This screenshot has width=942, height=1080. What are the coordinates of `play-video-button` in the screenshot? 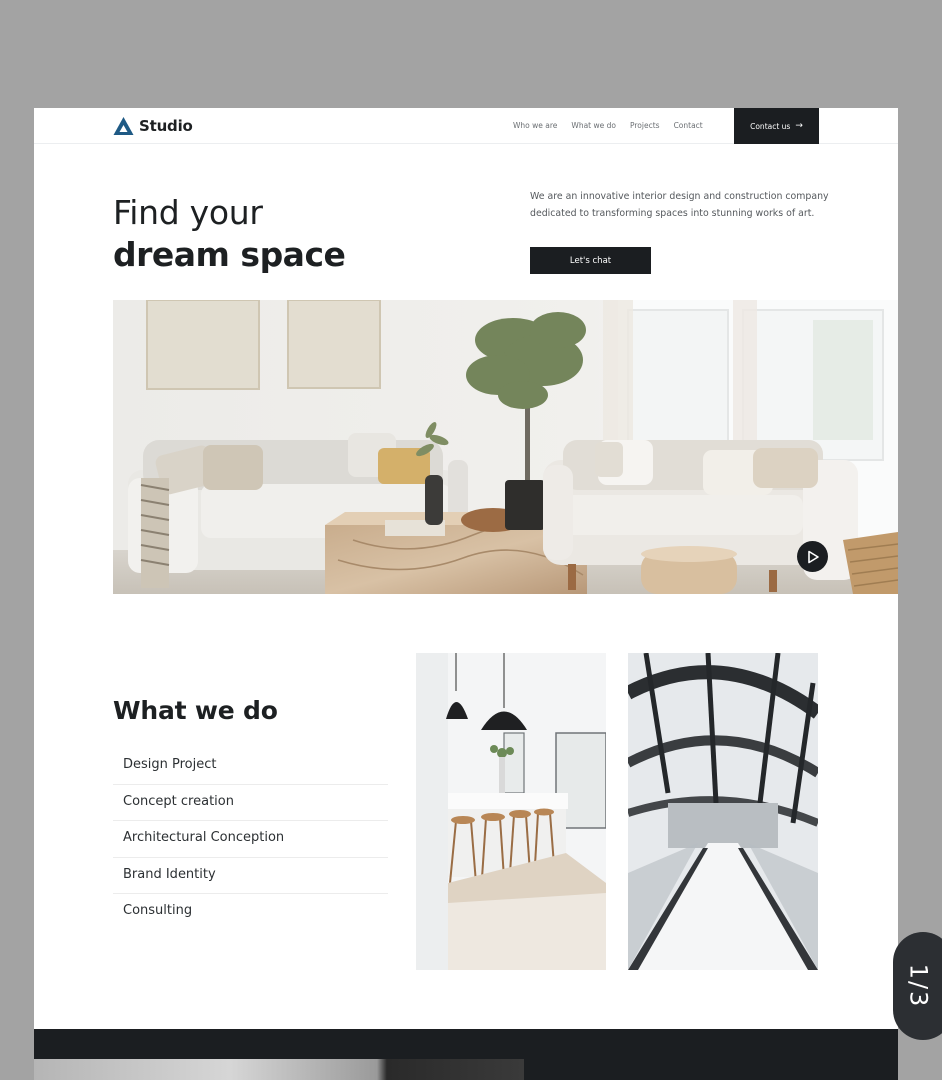 It's located at (812, 556).